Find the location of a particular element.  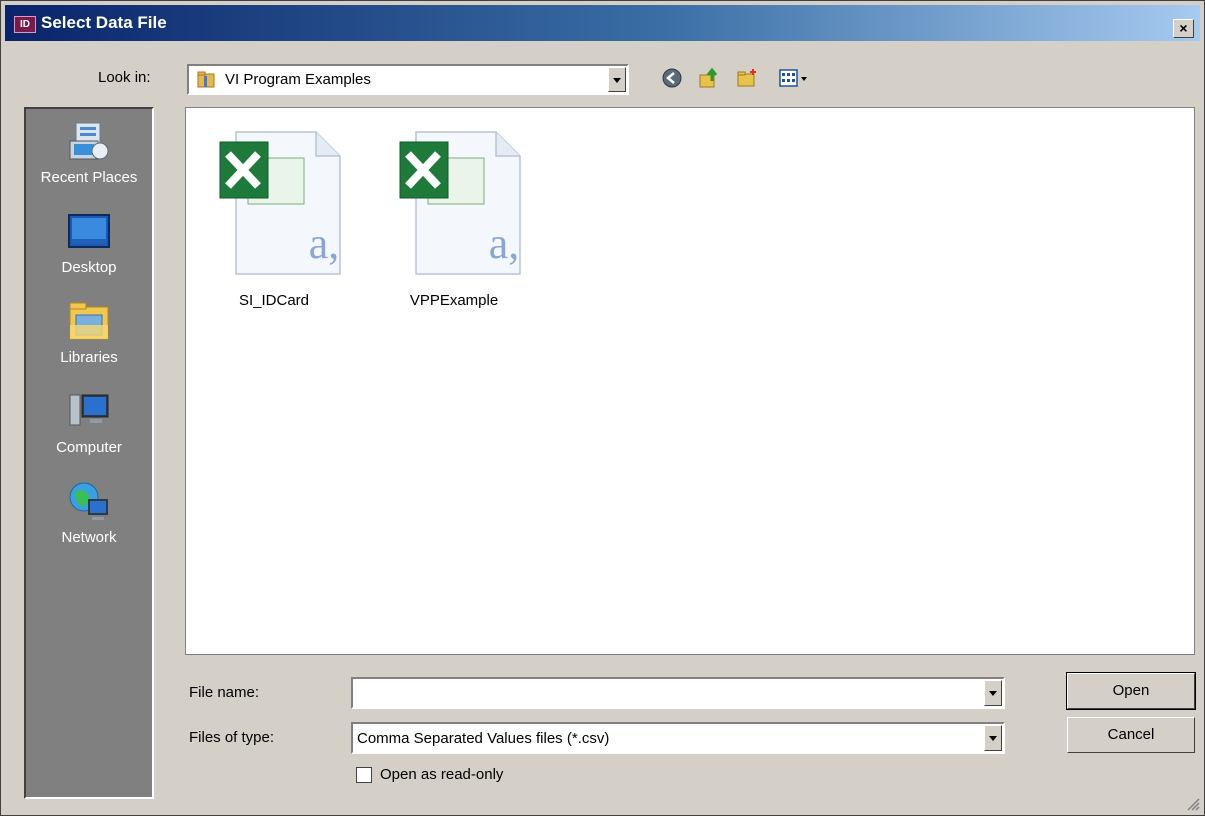

file-name: VPPExample is located at coordinates (454, 300).